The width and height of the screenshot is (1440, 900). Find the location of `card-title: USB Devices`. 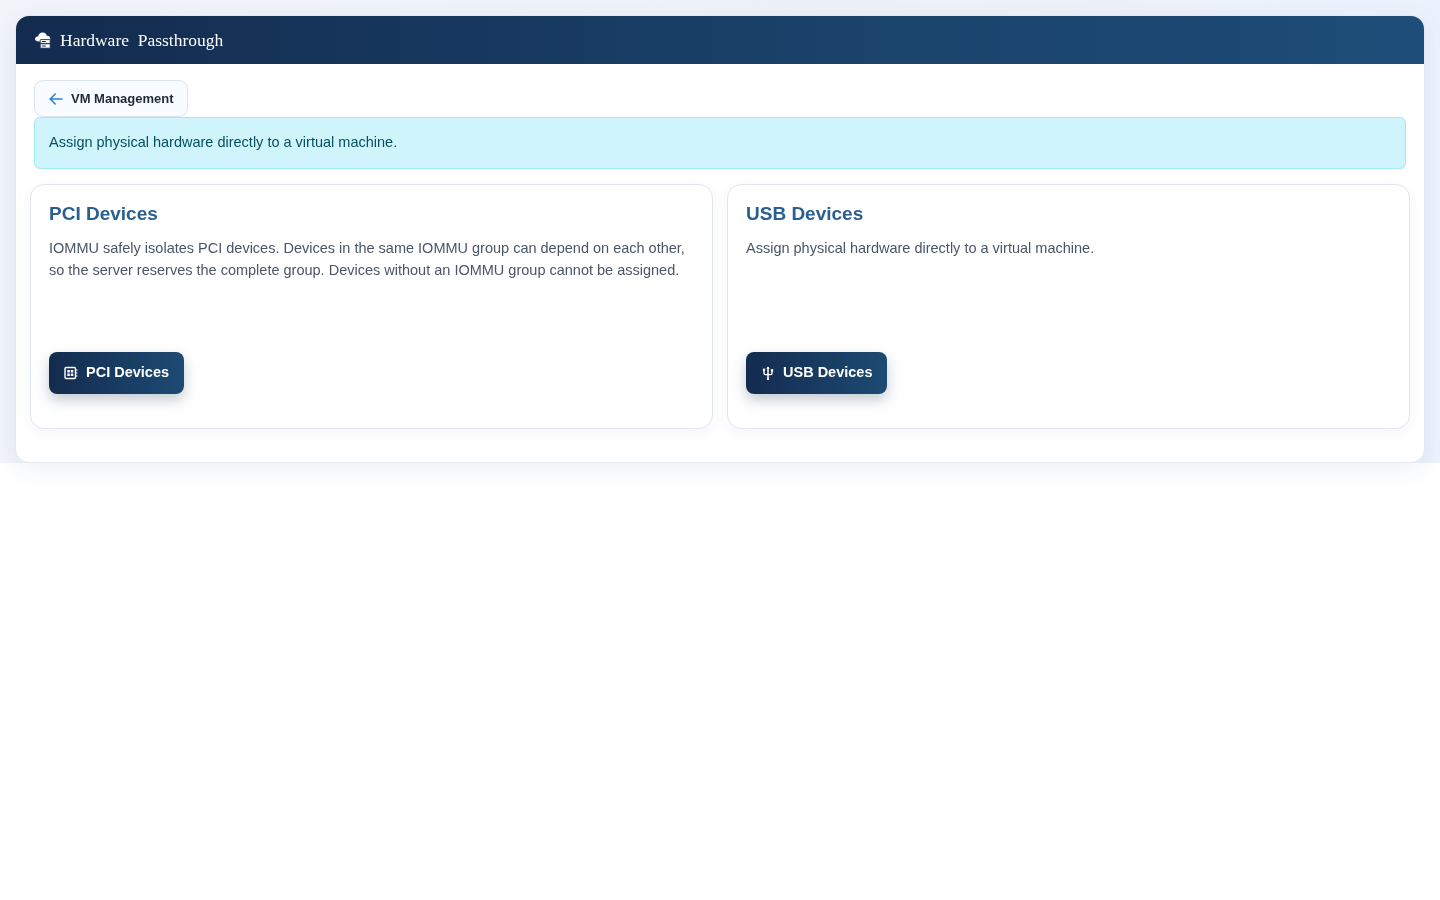

card-title: USB Devices is located at coordinates (805, 214).